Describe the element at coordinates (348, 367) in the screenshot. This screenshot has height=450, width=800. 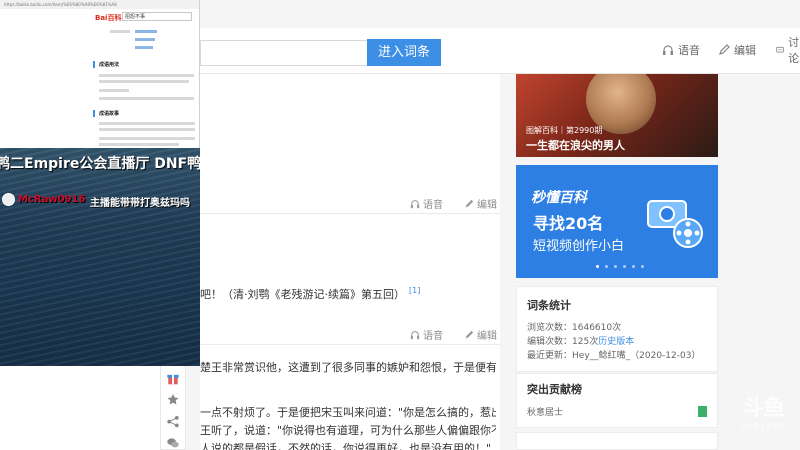
I see `paragraph-line: 楚王非常赏识他，这遭到了很多同事的嫉妒和怨恨，于是便有` at that location.